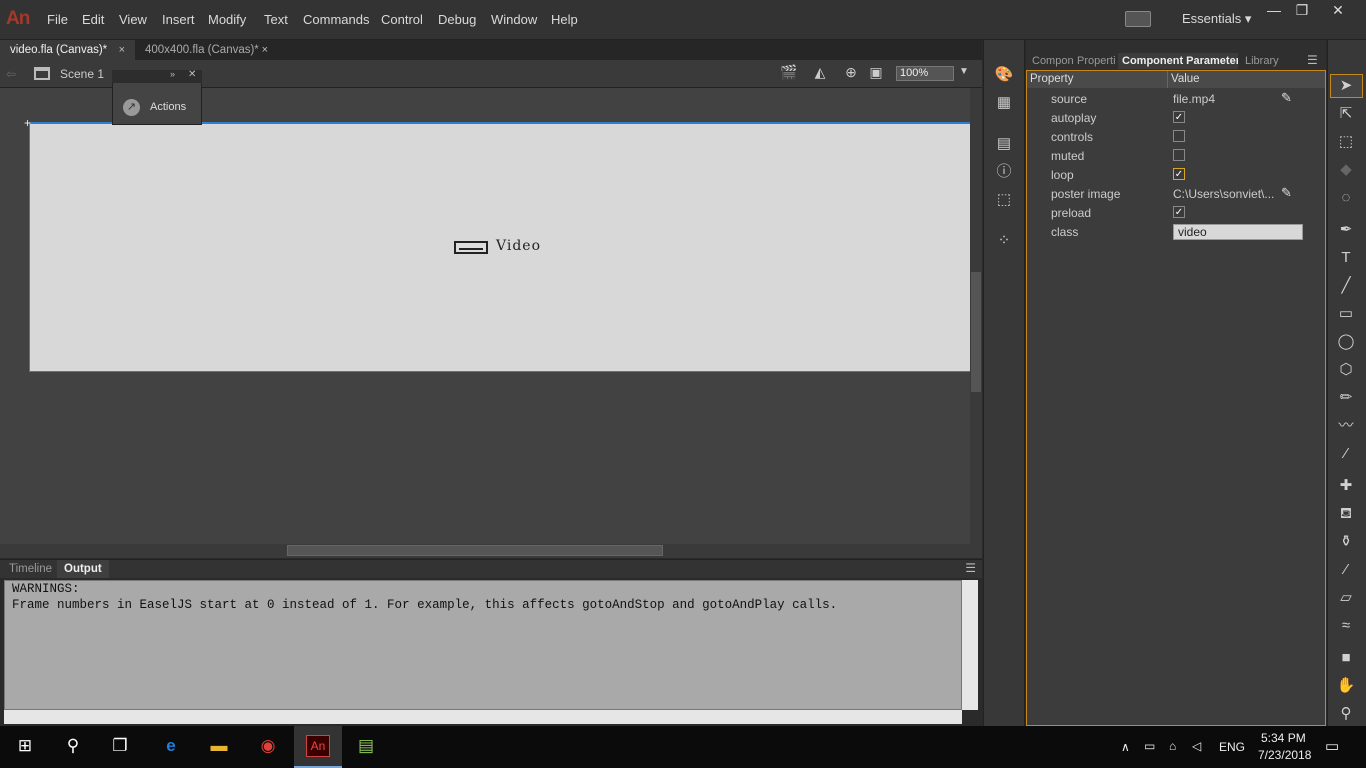 This screenshot has width=1366, height=768. What do you see at coordinates (268, 746) in the screenshot?
I see `chrome-browser-icon: ◉` at bounding box center [268, 746].